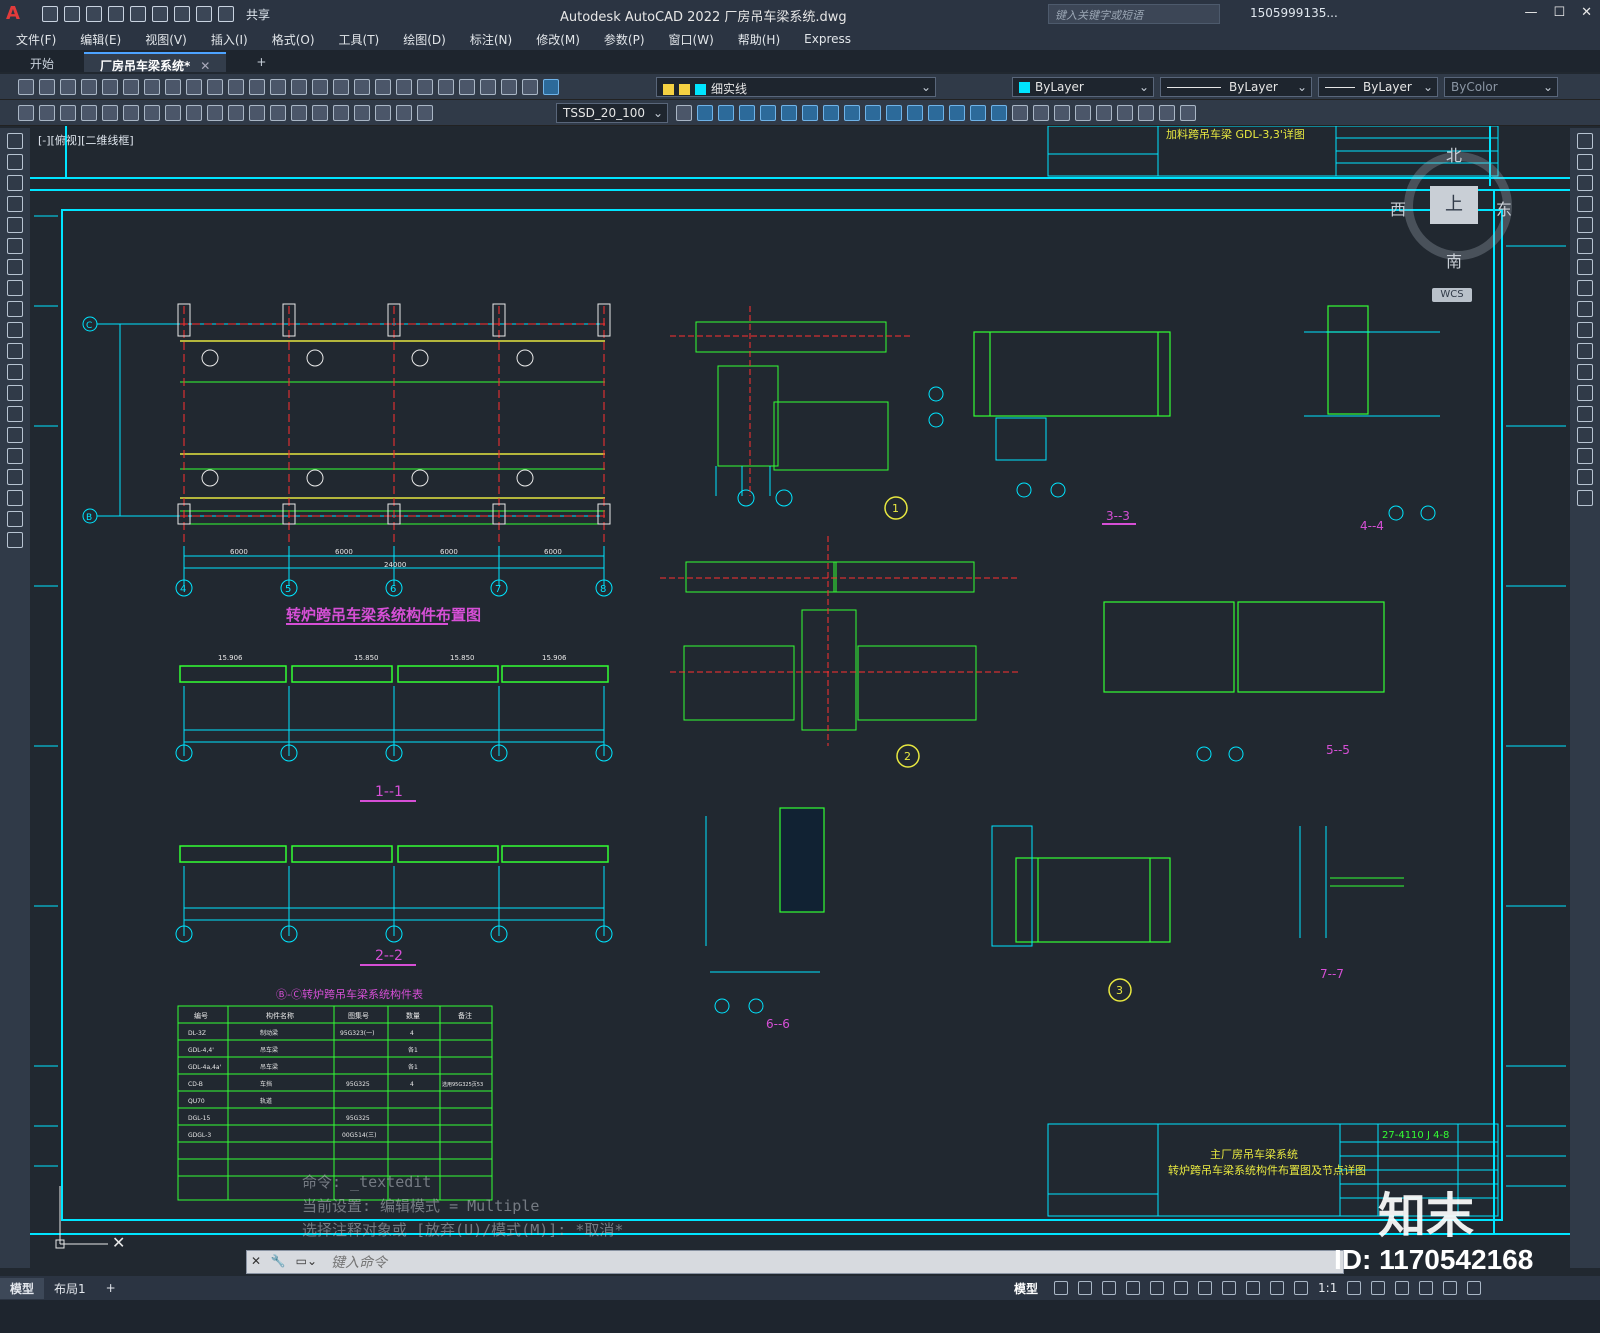 This screenshot has height=1333, width=1600. Describe the element at coordinates (15, 372) in the screenshot. I see `insert-block-icon` at that location.